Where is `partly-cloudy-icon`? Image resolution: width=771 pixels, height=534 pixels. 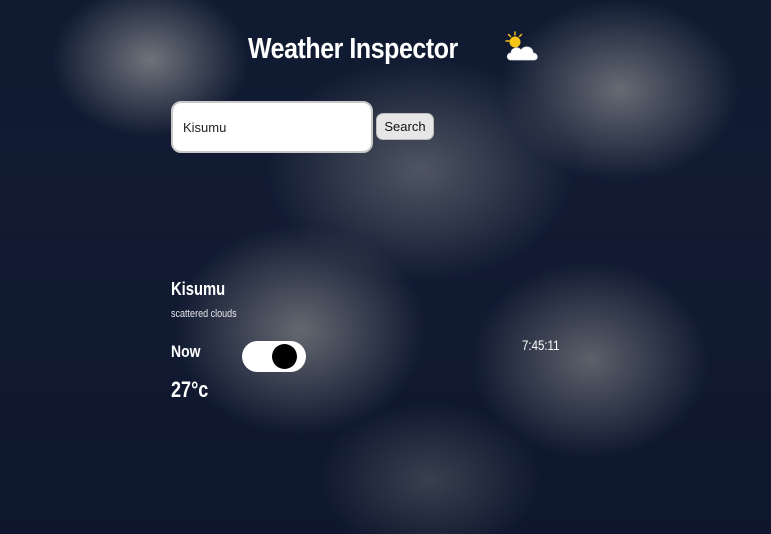
partly-cloudy-icon is located at coordinates (521, 46).